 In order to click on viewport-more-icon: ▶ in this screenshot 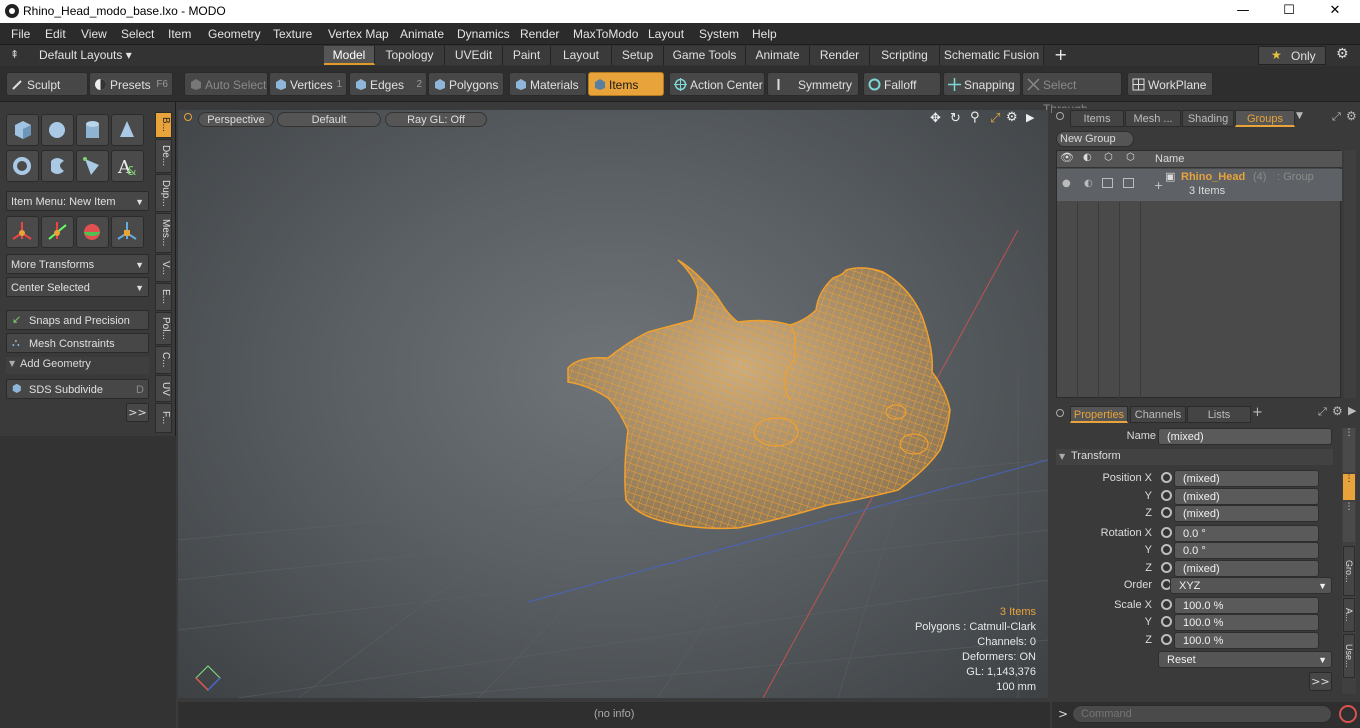, I will do `click(1030, 117)`.